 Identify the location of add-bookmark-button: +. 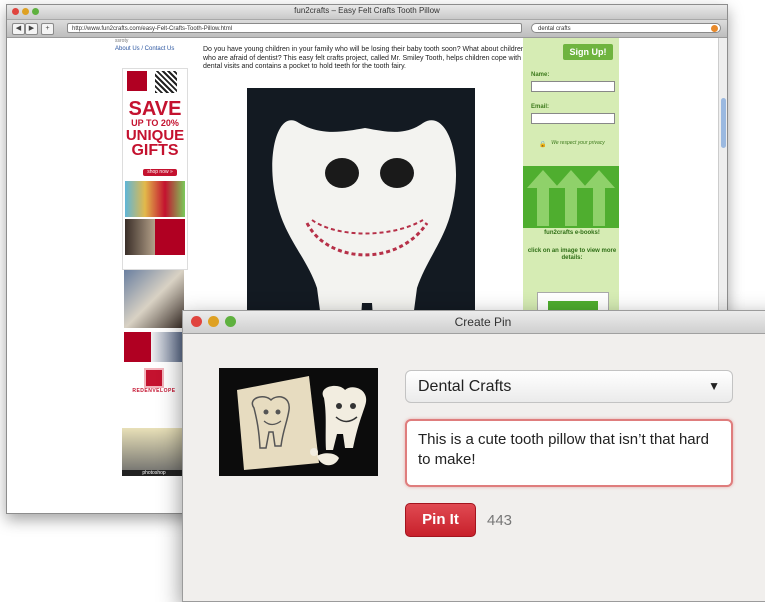
(47, 29).